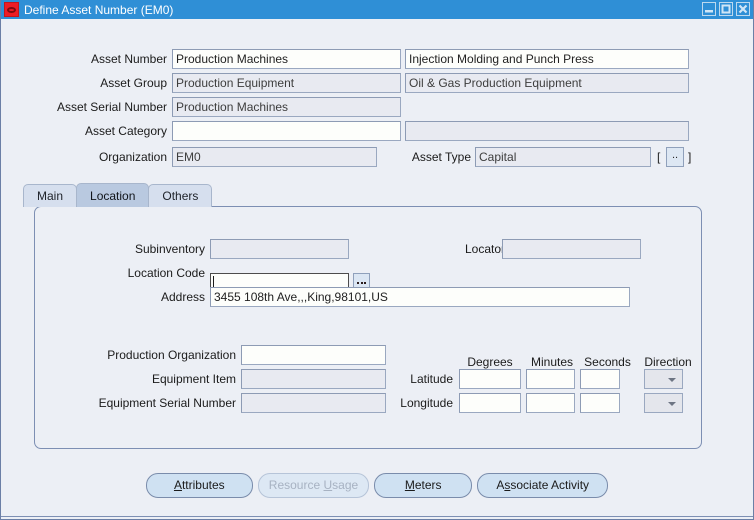  I want to click on location-code-label: Location Code, so click(166, 273).